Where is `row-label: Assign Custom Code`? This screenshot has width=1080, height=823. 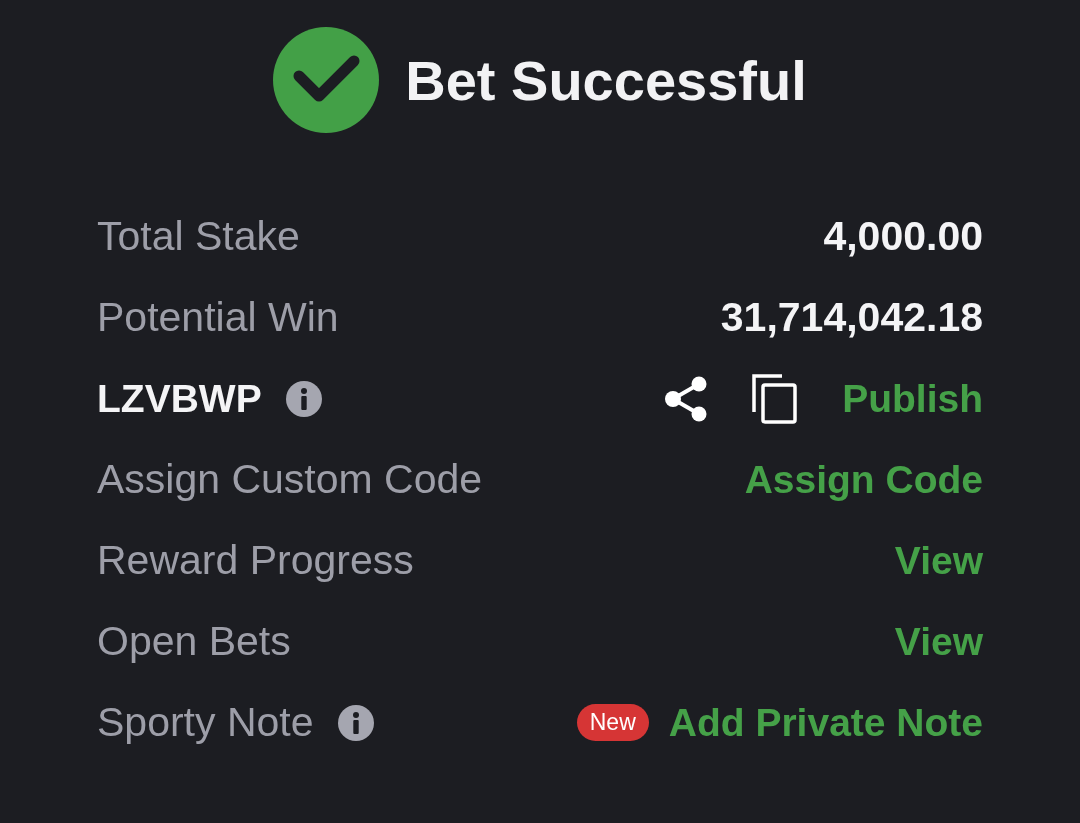 row-label: Assign Custom Code is located at coordinates (290, 479).